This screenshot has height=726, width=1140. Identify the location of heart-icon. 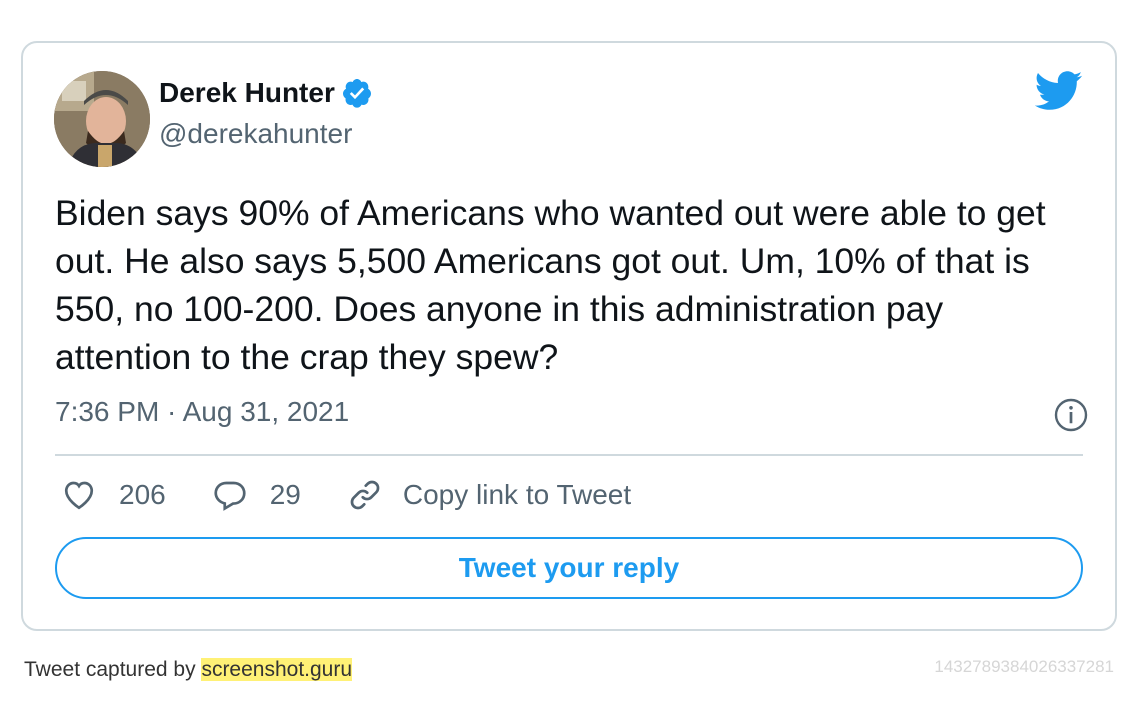
(79, 495).